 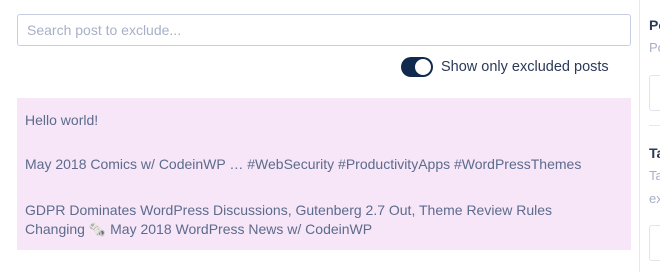 What do you see at coordinates (423, 67) in the screenshot?
I see `toggle-knob` at bounding box center [423, 67].